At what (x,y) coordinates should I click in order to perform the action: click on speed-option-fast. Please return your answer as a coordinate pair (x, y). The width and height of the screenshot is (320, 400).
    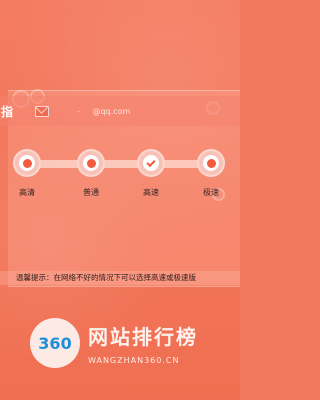
    Looking at the image, I should click on (151, 163).